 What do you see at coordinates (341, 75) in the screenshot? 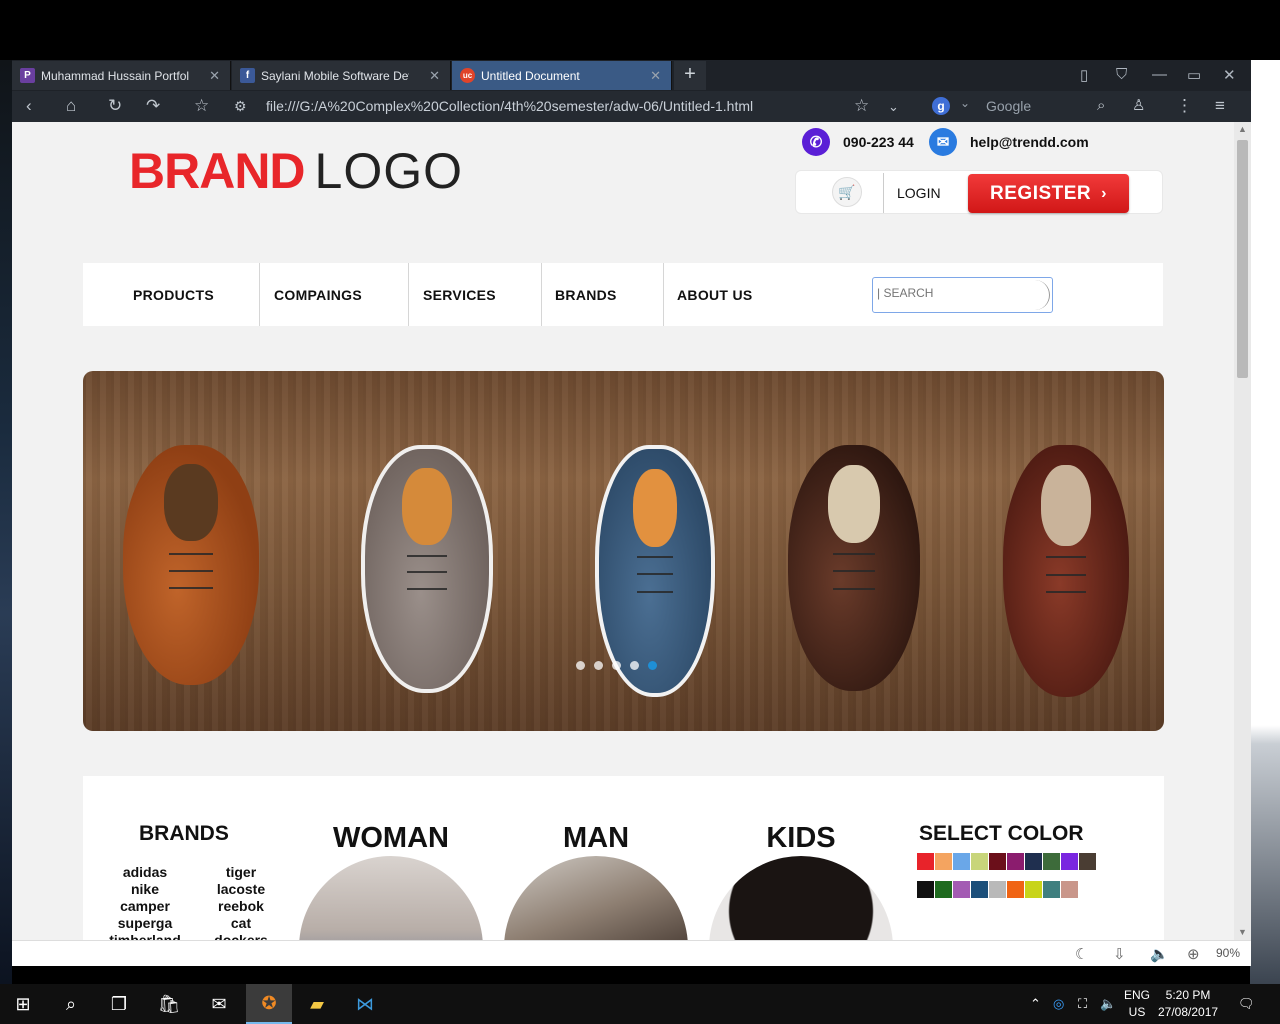
I see `tab-saylani: f Saylani Mobile Software Dev ✕` at bounding box center [341, 75].